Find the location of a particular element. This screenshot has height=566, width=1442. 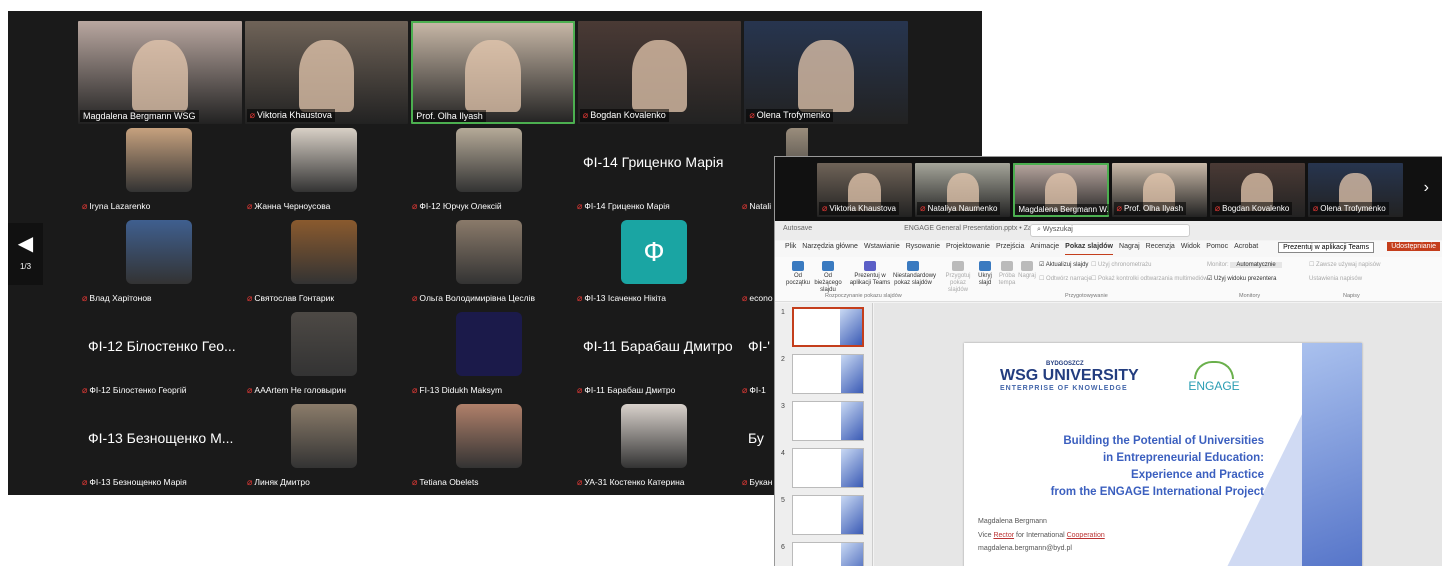

slide-title-line: from the ENGAGE International Project is located at coordinates (1157, 492).